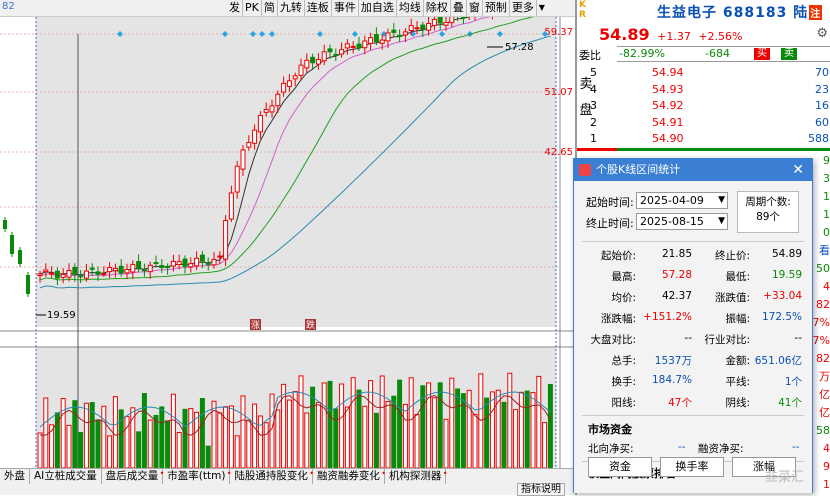 This screenshot has width=830, height=496. I want to click on toolbar-button: 加自选, so click(378, 8).